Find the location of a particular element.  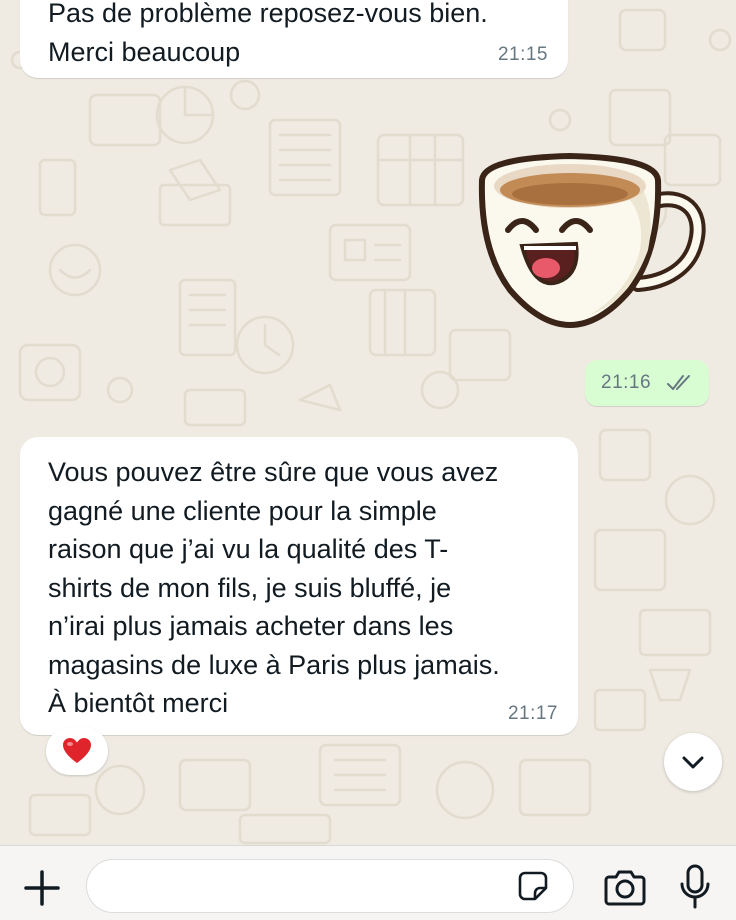

chevron-down-icon is located at coordinates (693, 762).